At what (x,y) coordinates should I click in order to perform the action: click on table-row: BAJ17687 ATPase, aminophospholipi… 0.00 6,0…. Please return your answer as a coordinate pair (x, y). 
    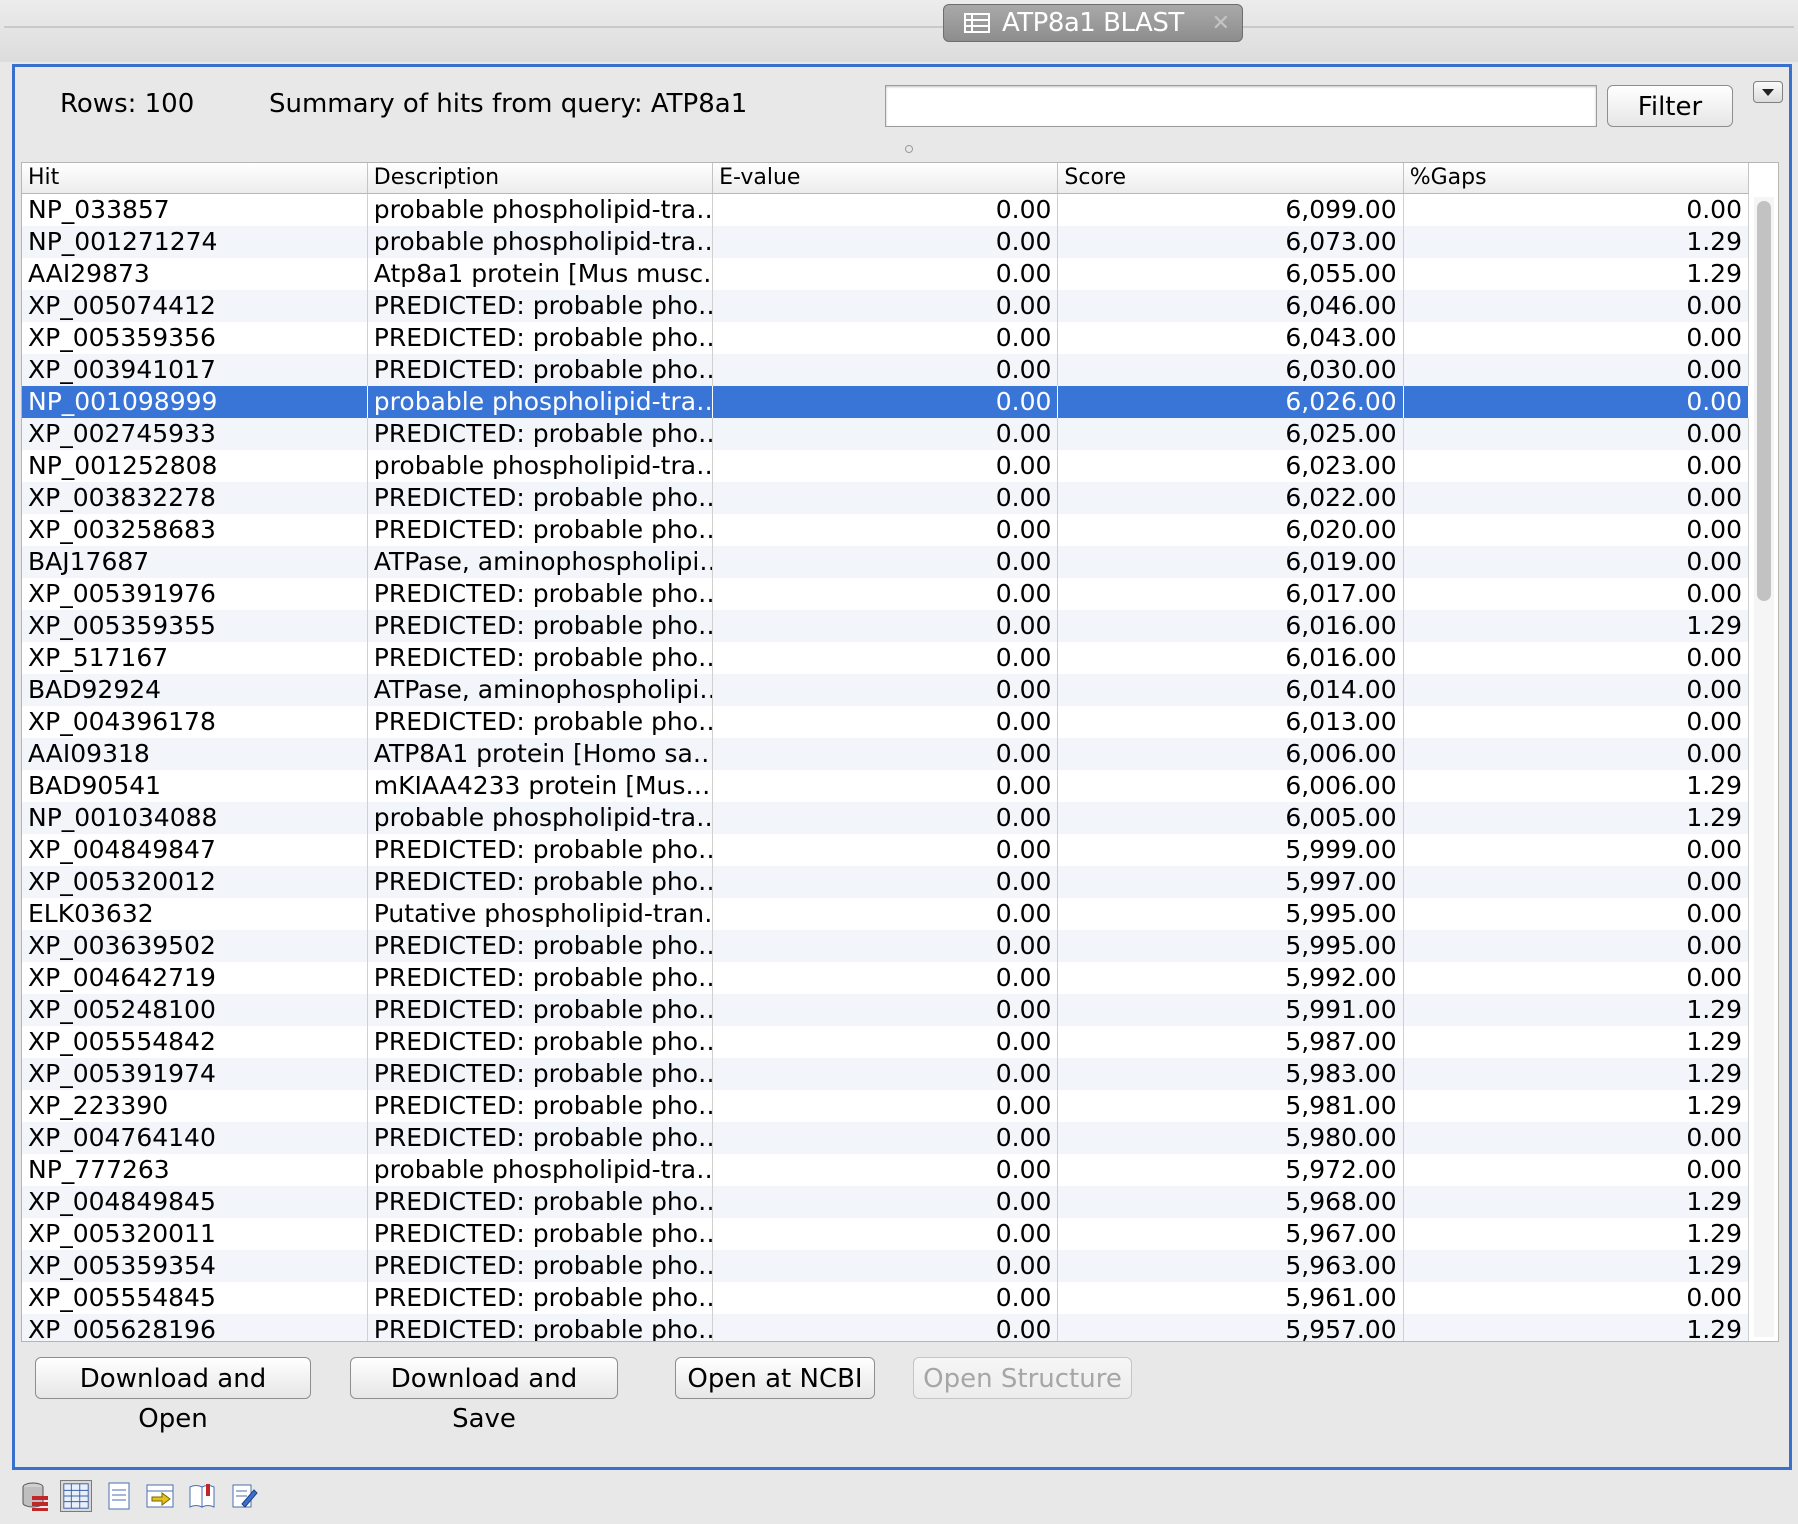
    Looking at the image, I should click on (886, 561).